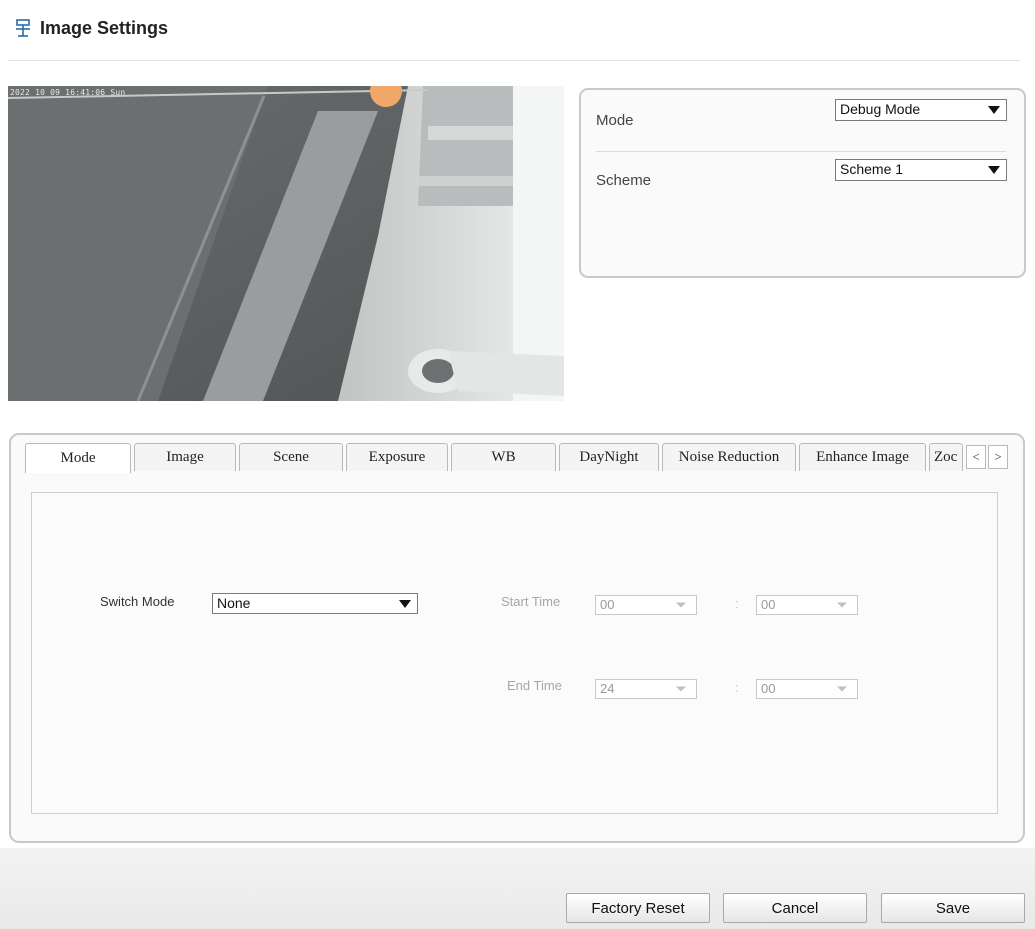 Image resolution: width=1035 pixels, height=929 pixels. What do you see at coordinates (514, 60) in the screenshot?
I see `header-divider` at bounding box center [514, 60].